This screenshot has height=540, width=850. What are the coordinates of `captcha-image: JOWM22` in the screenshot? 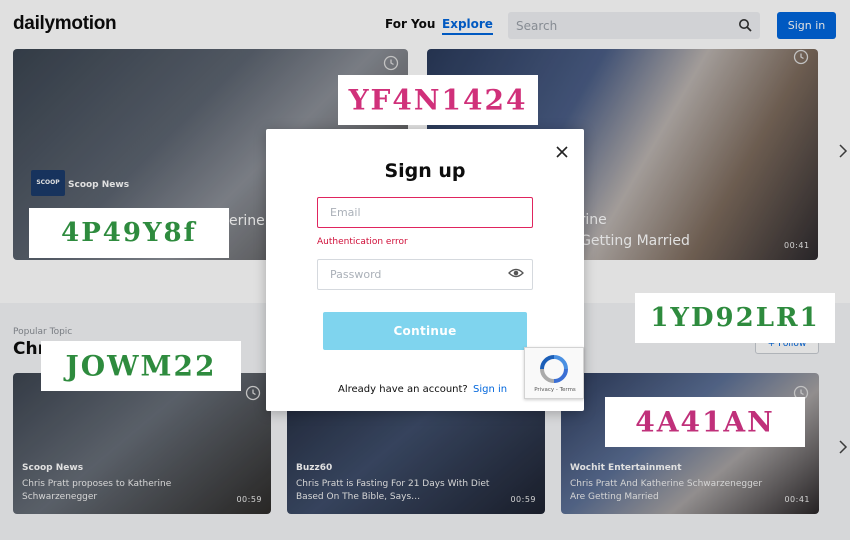 It's located at (141, 366).